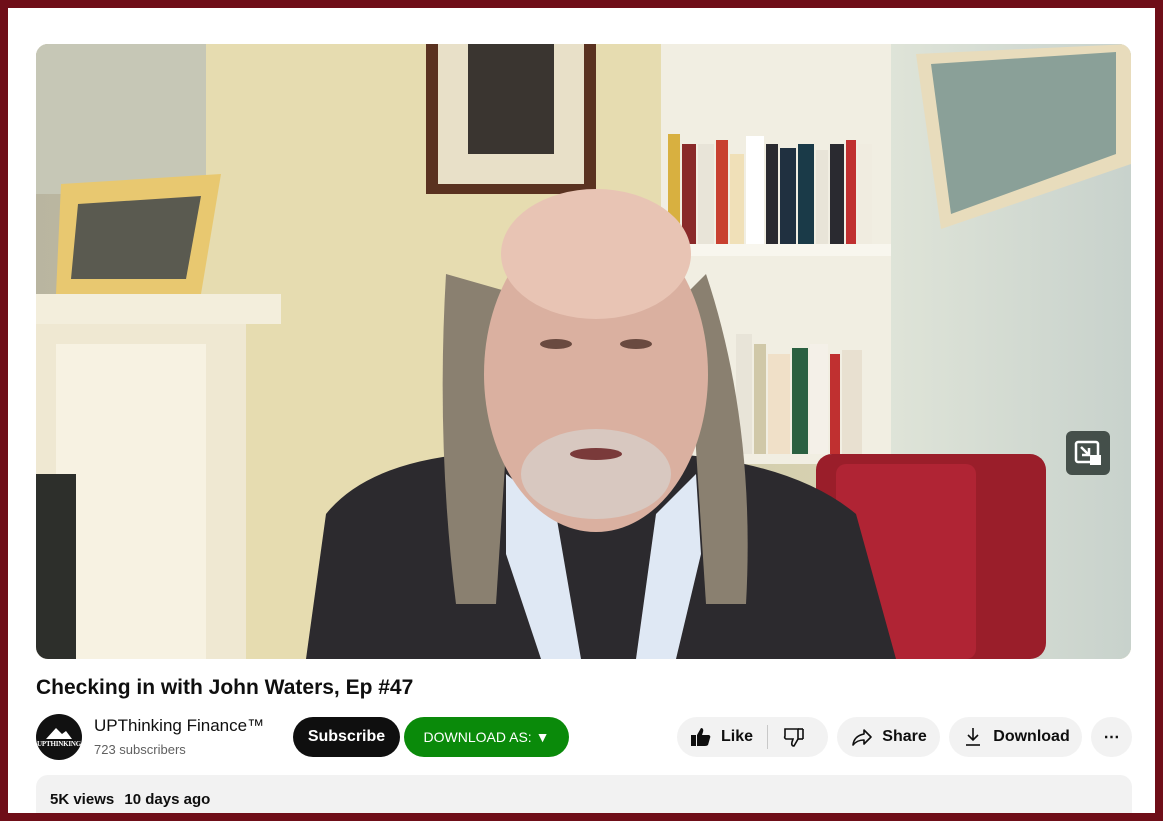 The image size is (1163, 821). What do you see at coordinates (225, 687) in the screenshot?
I see `video-title: Checking in with John Waters, Ep #47` at bounding box center [225, 687].